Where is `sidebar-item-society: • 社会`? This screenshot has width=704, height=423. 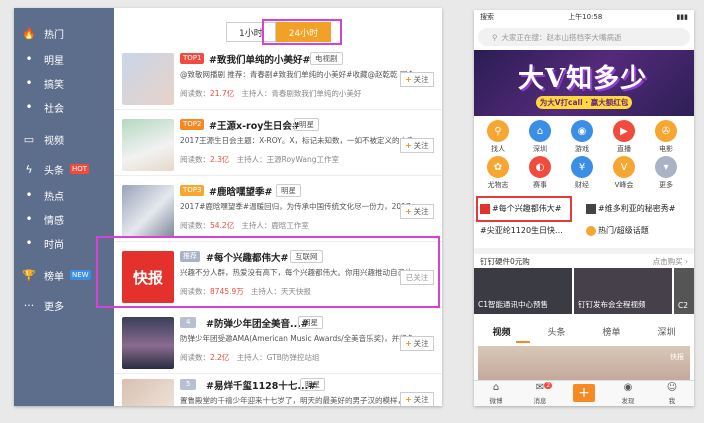 sidebar-item-society: • 社会 is located at coordinates (64, 107).